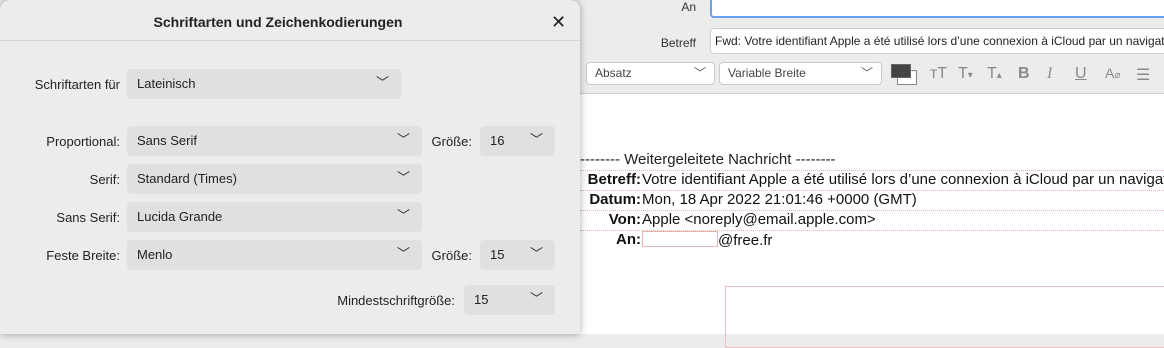  Describe the element at coordinates (83, 141) in the screenshot. I see `proportional-label: Proportional:` at that location.